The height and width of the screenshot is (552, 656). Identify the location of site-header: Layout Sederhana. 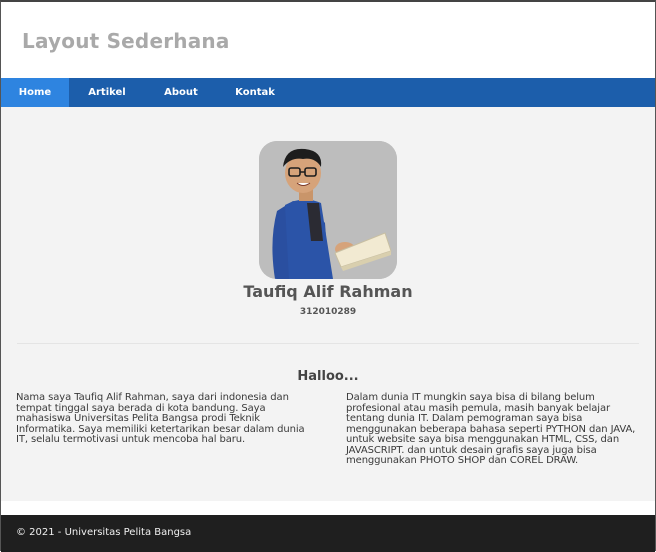
(328, 40).